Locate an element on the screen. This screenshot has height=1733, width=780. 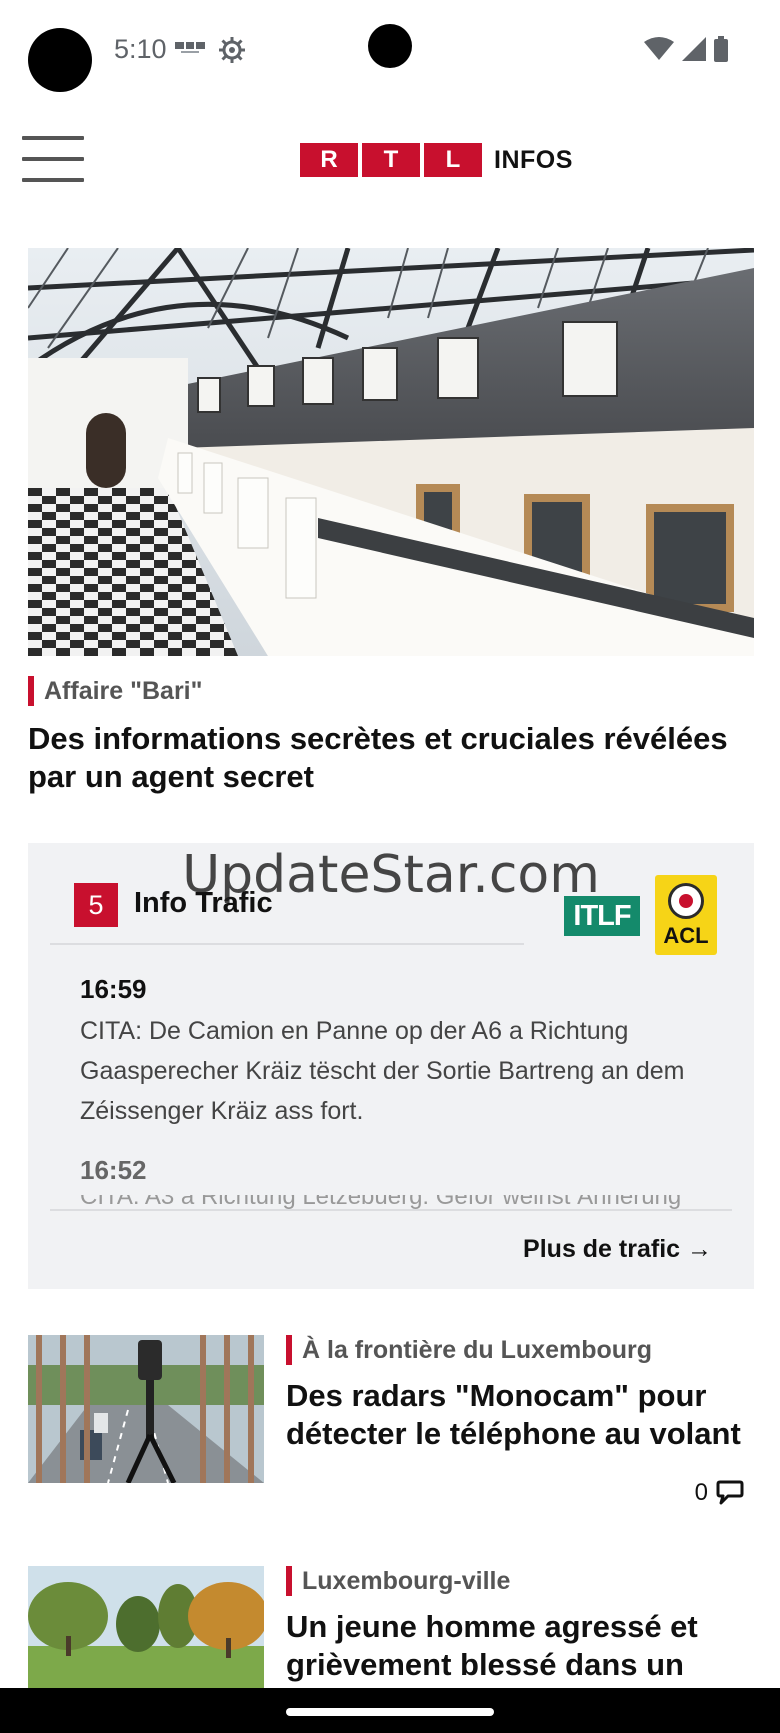
status-icons is located at coordinates (686, 49).